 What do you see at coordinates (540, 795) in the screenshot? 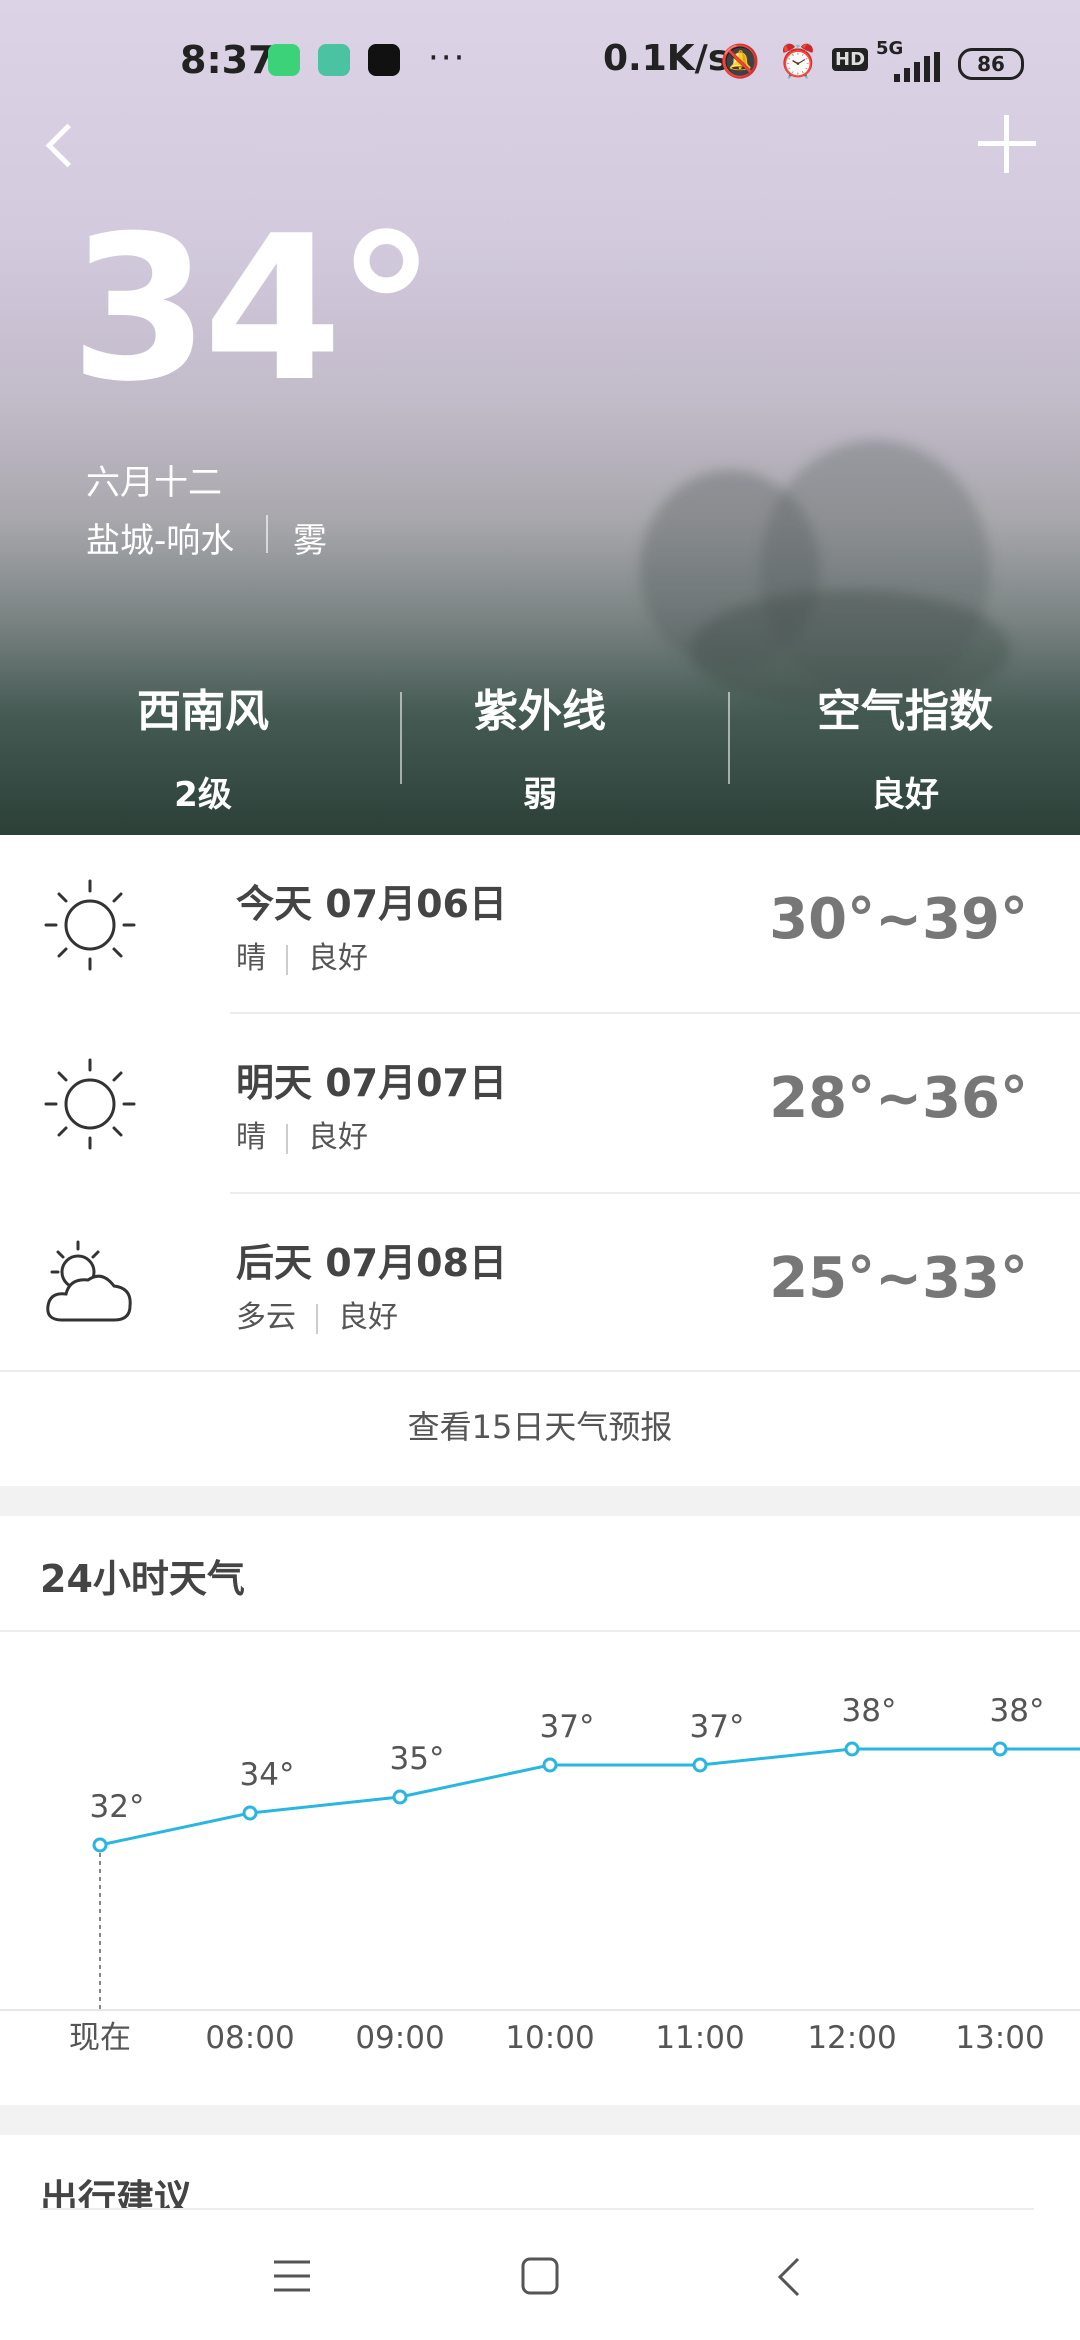
I see `stat-value: 弱` at bounding box center [540, 795].